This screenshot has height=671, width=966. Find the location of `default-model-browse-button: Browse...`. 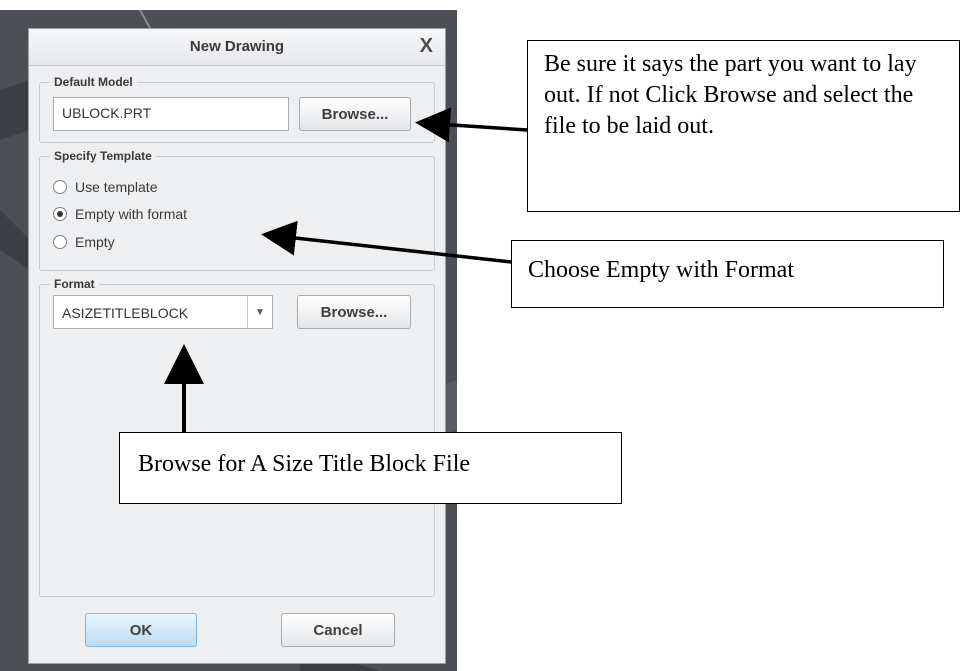

default-model-browse-button: Browse... is located at coordinates (355, 114).